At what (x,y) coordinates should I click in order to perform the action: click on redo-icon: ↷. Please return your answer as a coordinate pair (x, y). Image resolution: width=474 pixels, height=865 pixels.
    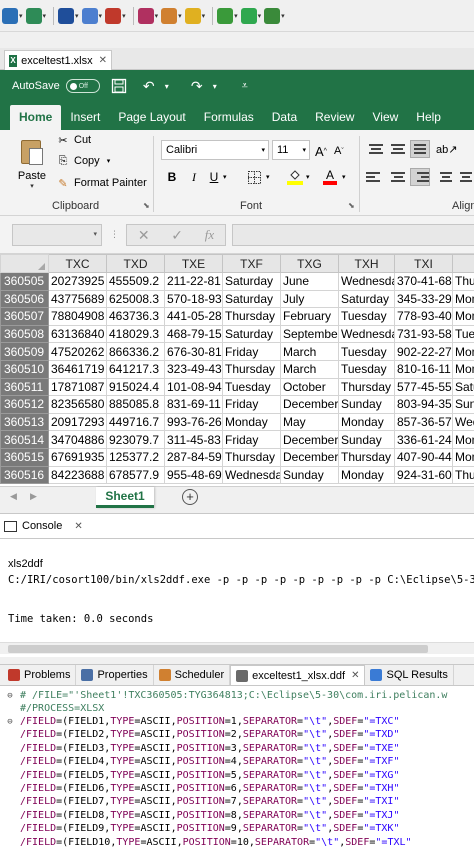
    Looking at the image, I should click on (197, 86).